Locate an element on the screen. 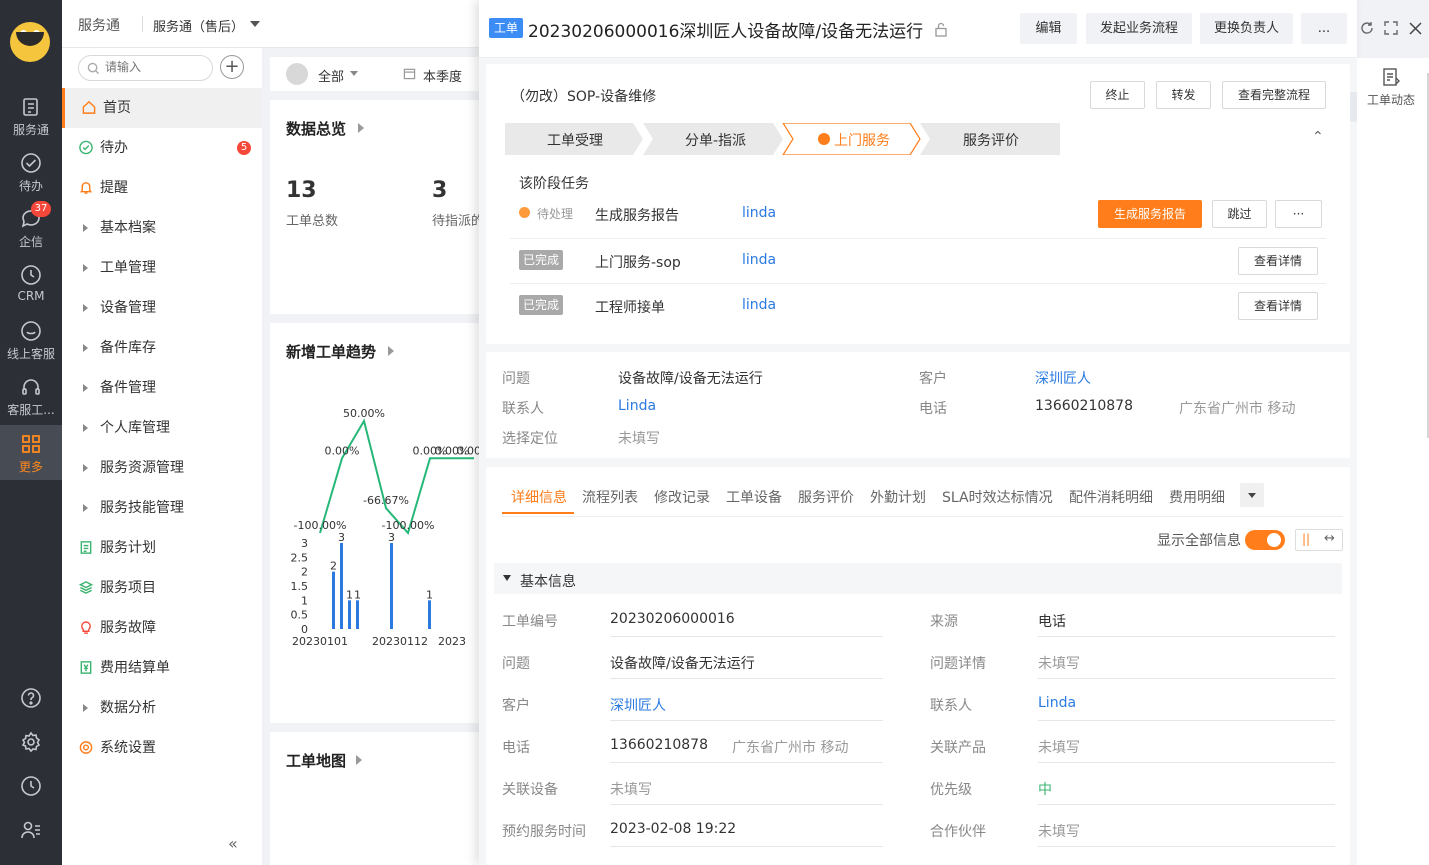 The image size is (1429, 865). customer-link: 深圳匠人 is located at coordinates (1063, 378).